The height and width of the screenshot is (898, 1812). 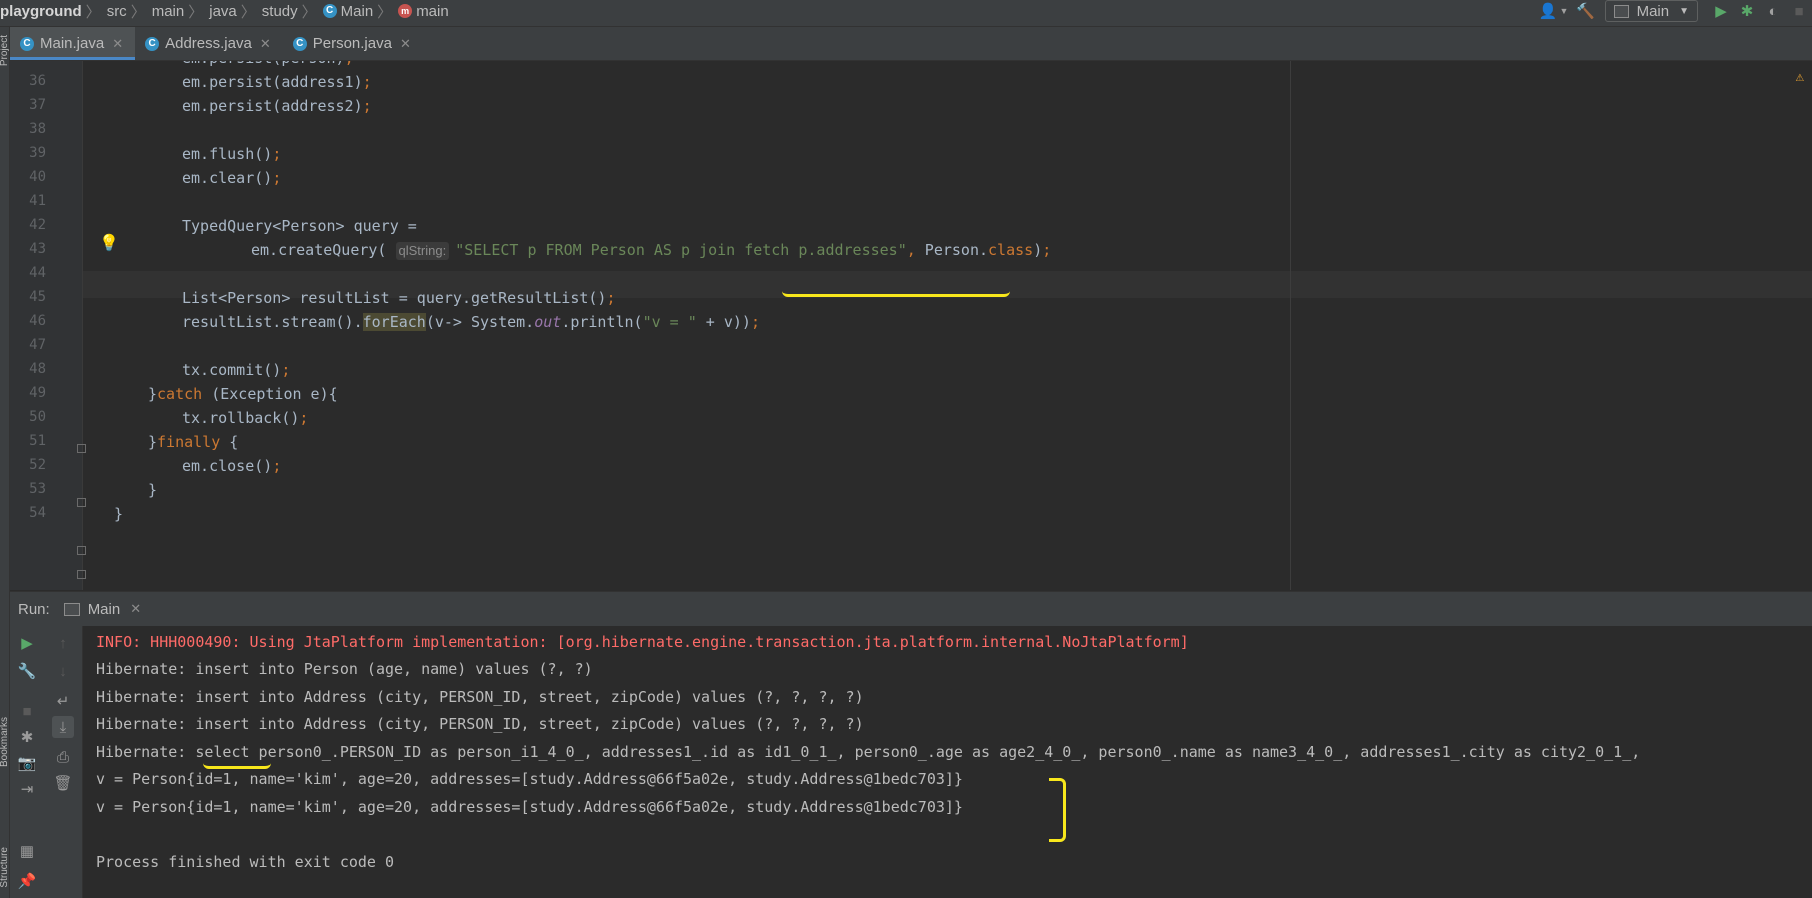 What do you see at coordinates (37, 177) in the screenshot?
I see `line-number: 40` at bounding box center [37, 177].